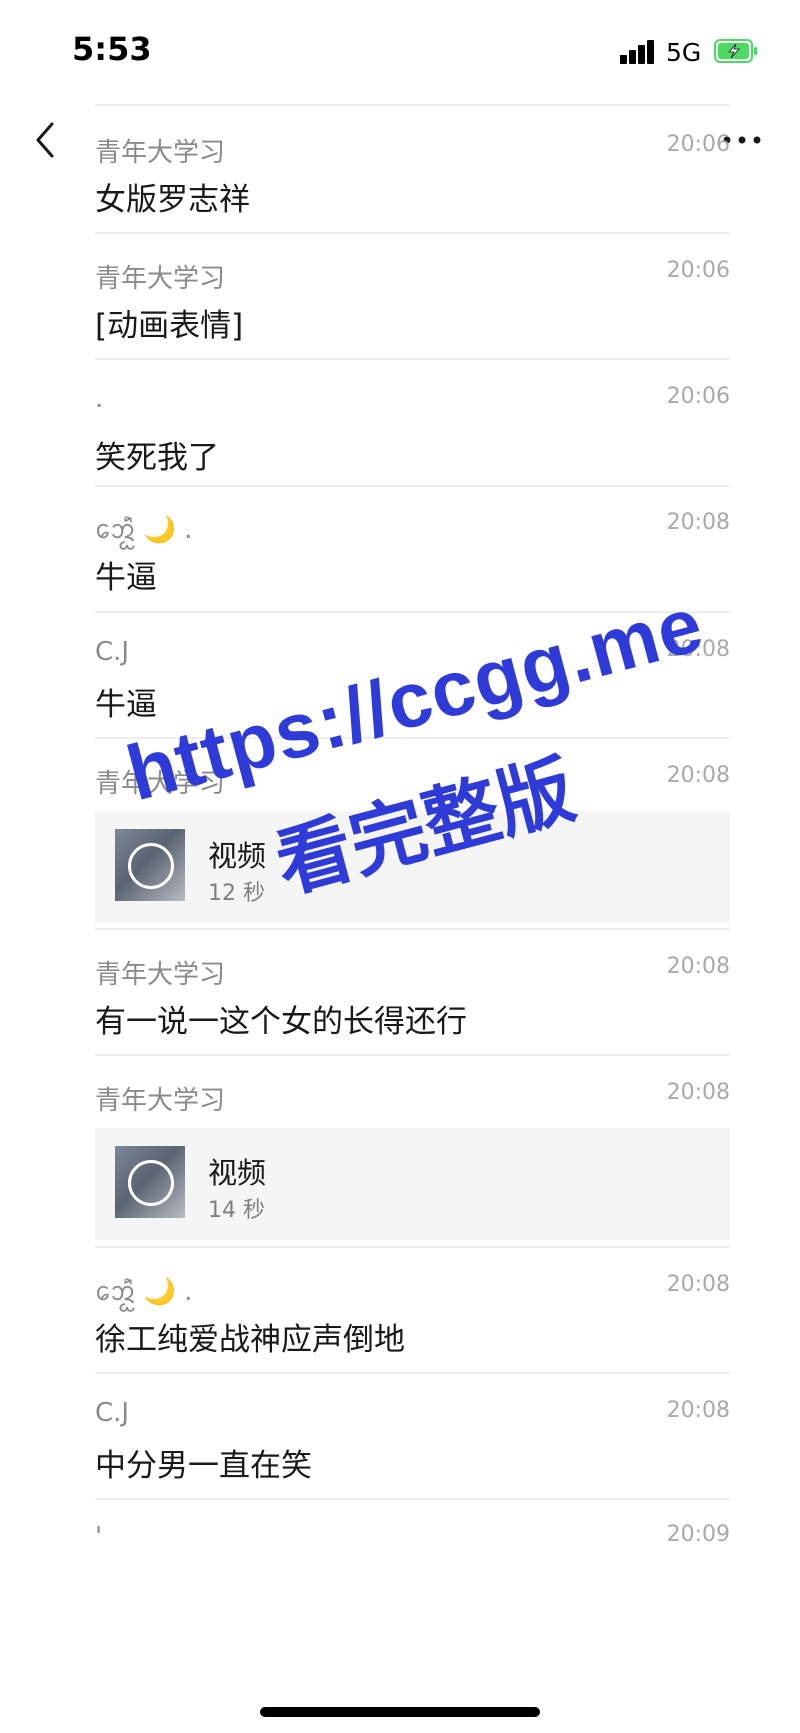  What do you see at coordinates (157, 458) in the screenshot?
I see `message-text: 笑死我了` at bounding box center [157, 458].